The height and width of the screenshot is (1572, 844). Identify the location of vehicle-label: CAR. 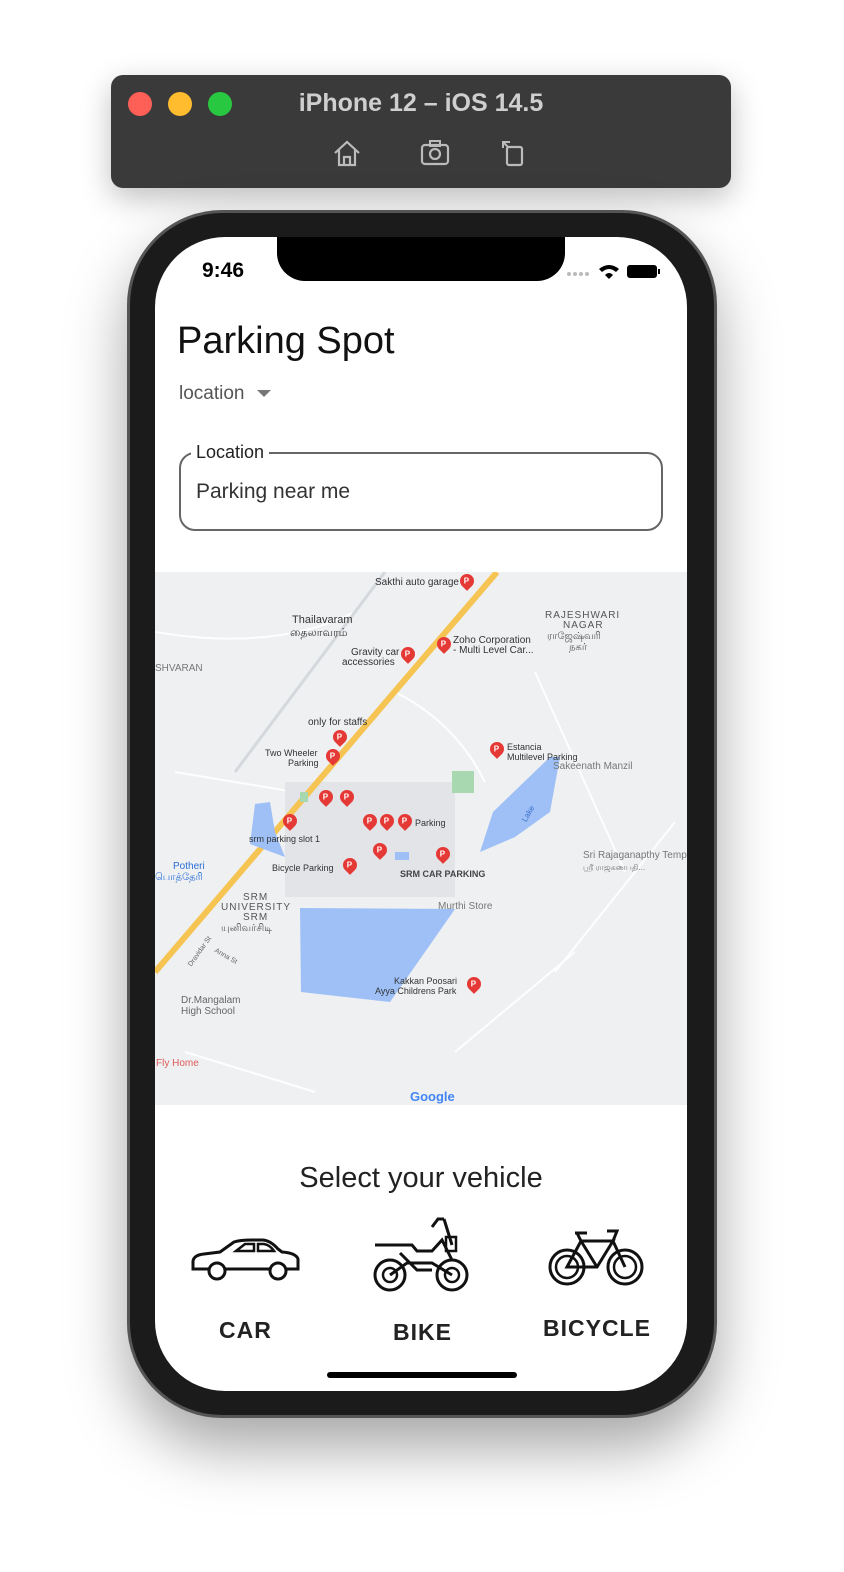
(245, 1330).